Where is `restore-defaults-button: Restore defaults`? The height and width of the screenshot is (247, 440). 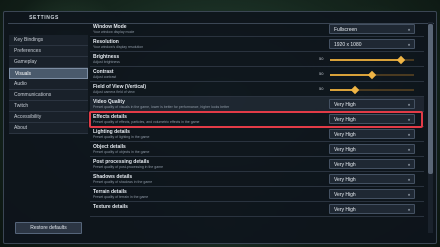 restore-defaults-button: Restore defaults is located at coordinates (48, 228).